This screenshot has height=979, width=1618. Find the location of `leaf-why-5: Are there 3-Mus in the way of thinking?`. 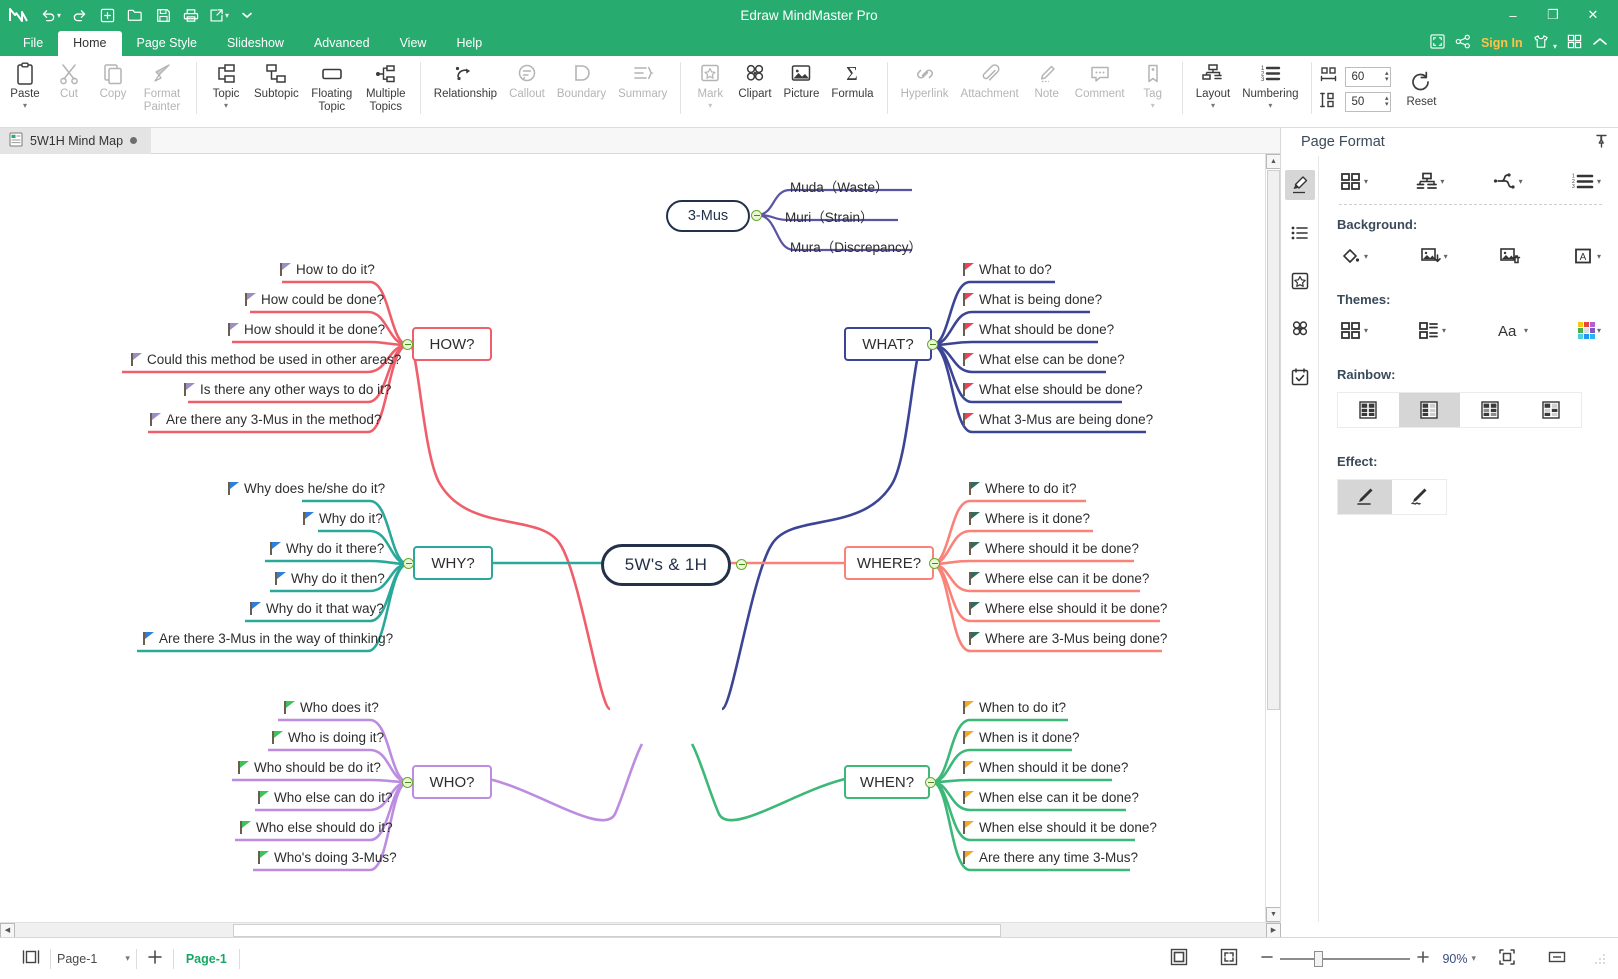

leaf-why-5: Are there 3-Mus in the way of thinking? is located at coordinates (268, 638).